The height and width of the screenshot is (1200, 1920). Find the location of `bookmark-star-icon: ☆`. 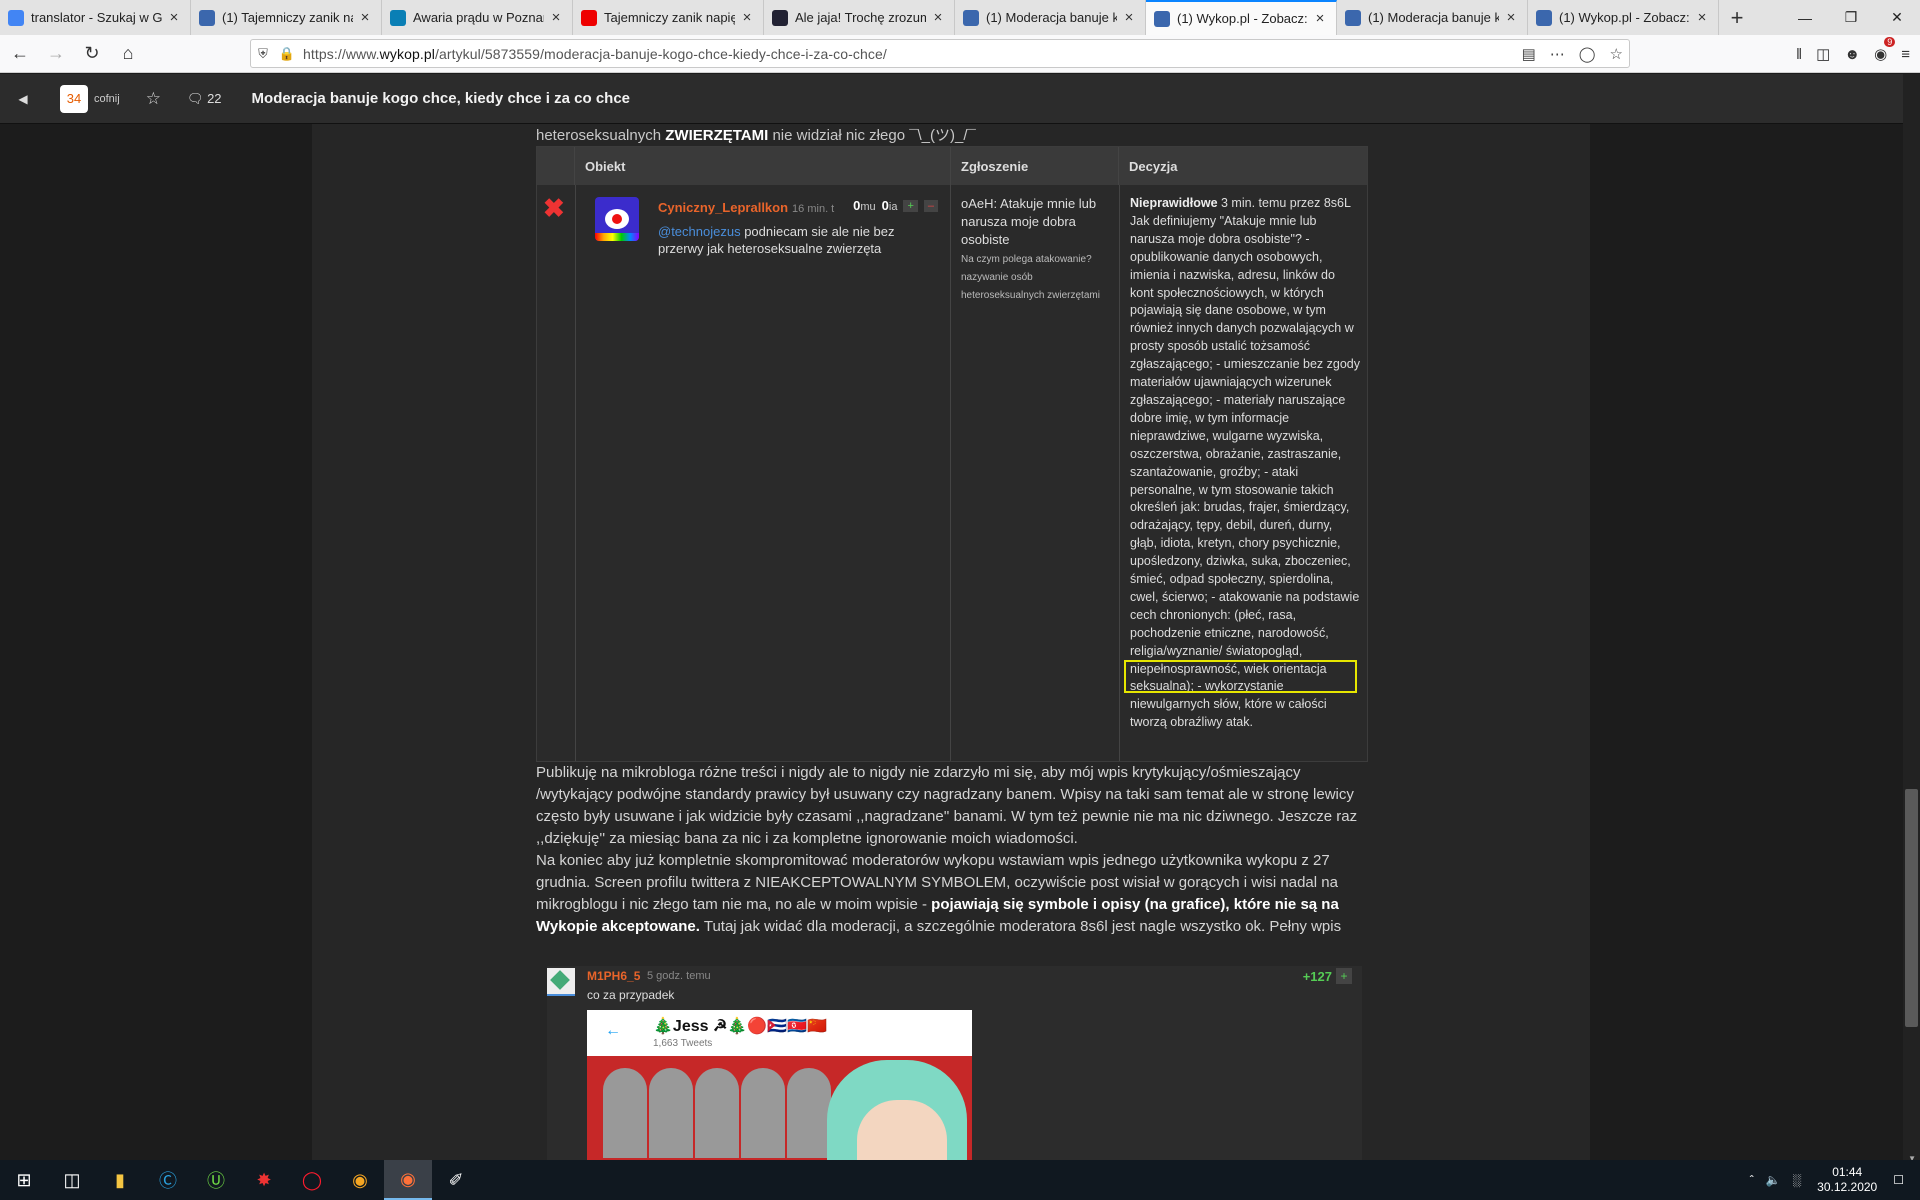

bookmark-star-icon: ☆ is located at coordinates (1616, 54).